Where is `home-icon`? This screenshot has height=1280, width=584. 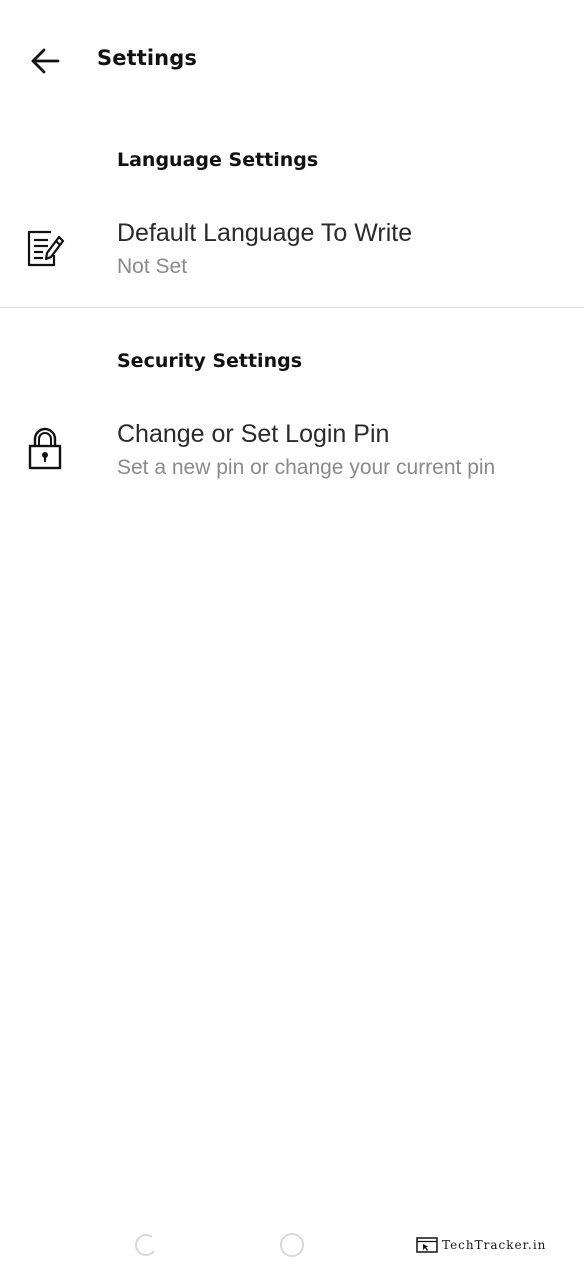 home-icon is located at coordinates (292, 1245).